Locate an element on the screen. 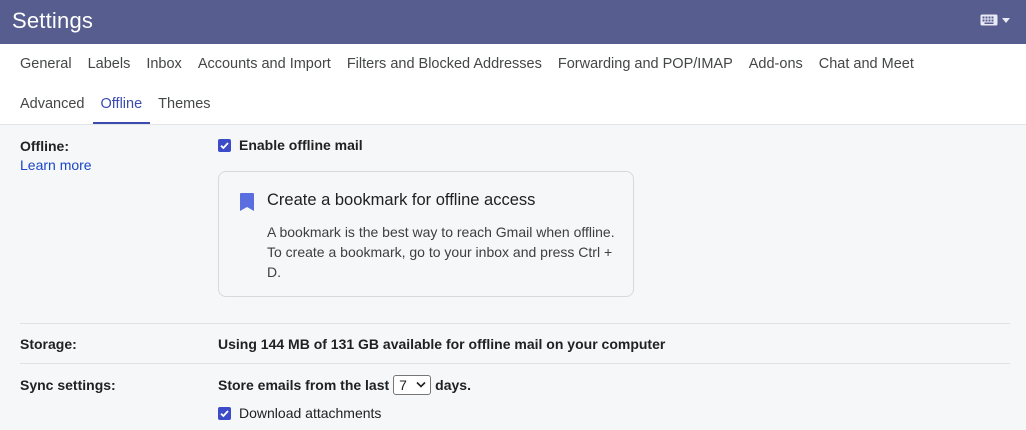 The width and height of the screenshot is (1026, 430). app-header: Settings is located at coordinates (513, 22).